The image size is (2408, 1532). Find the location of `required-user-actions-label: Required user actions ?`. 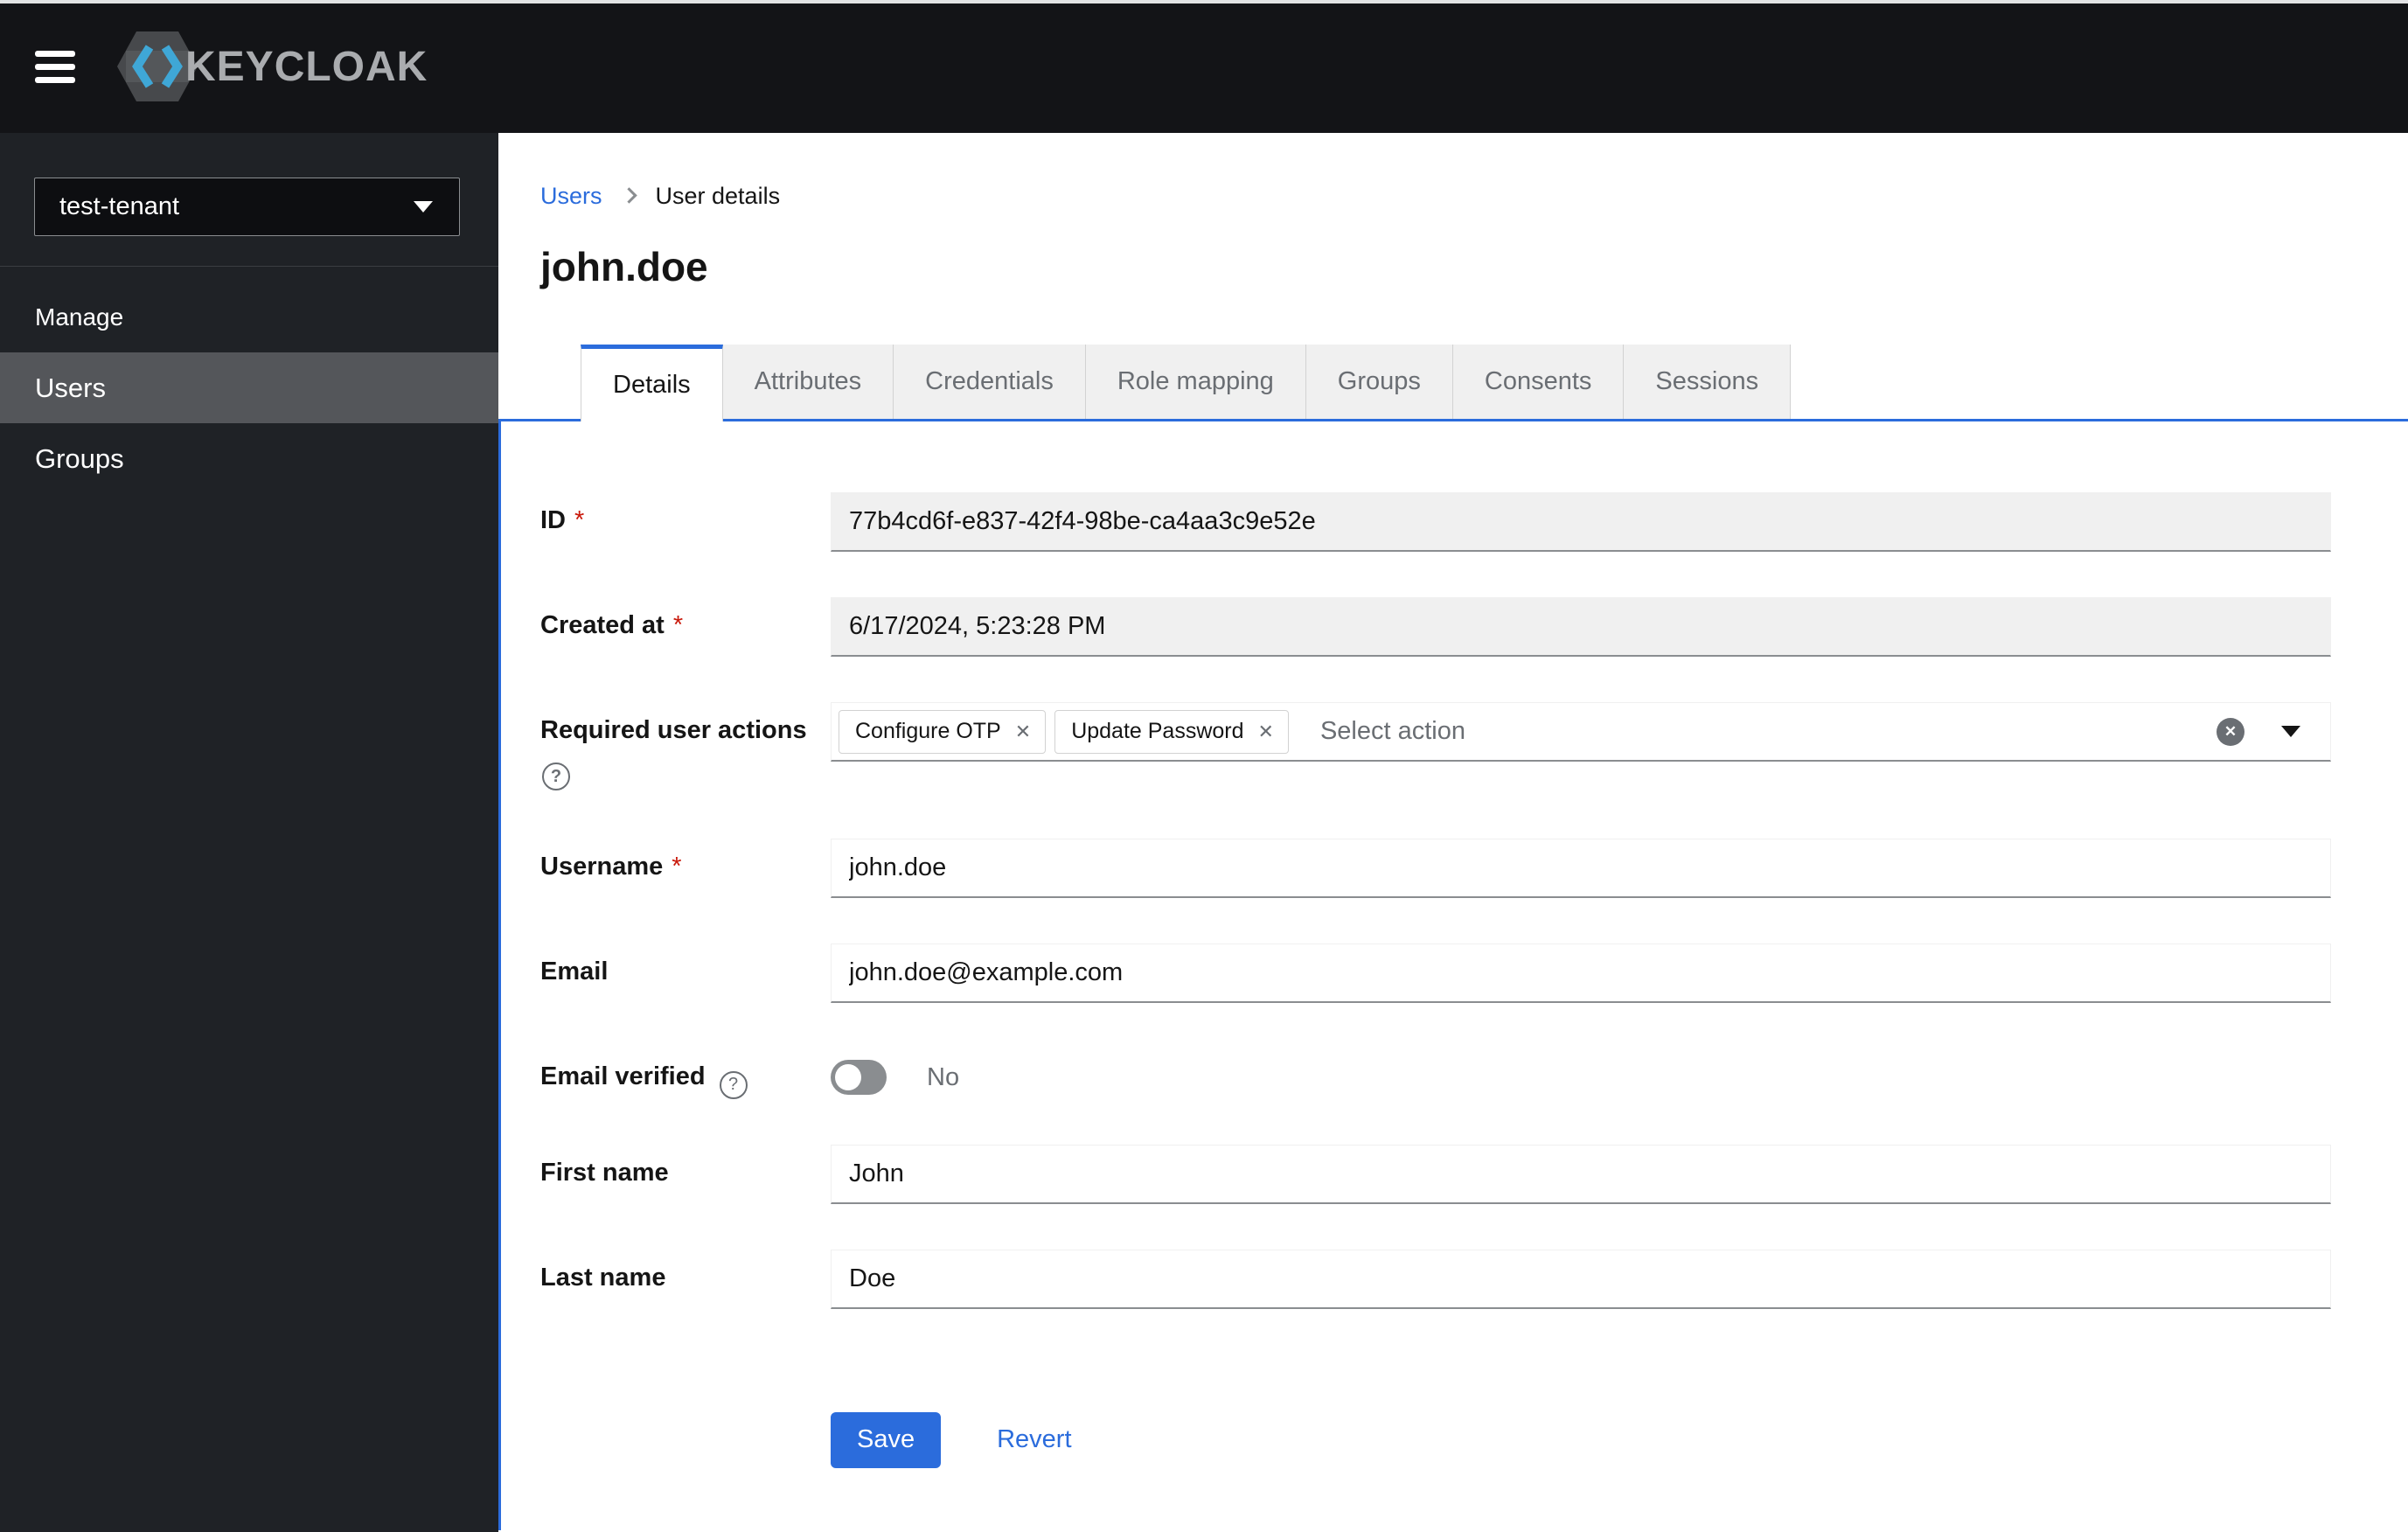

required-user-actions-label: Required user actions ? is located at coordinates (685, 746).